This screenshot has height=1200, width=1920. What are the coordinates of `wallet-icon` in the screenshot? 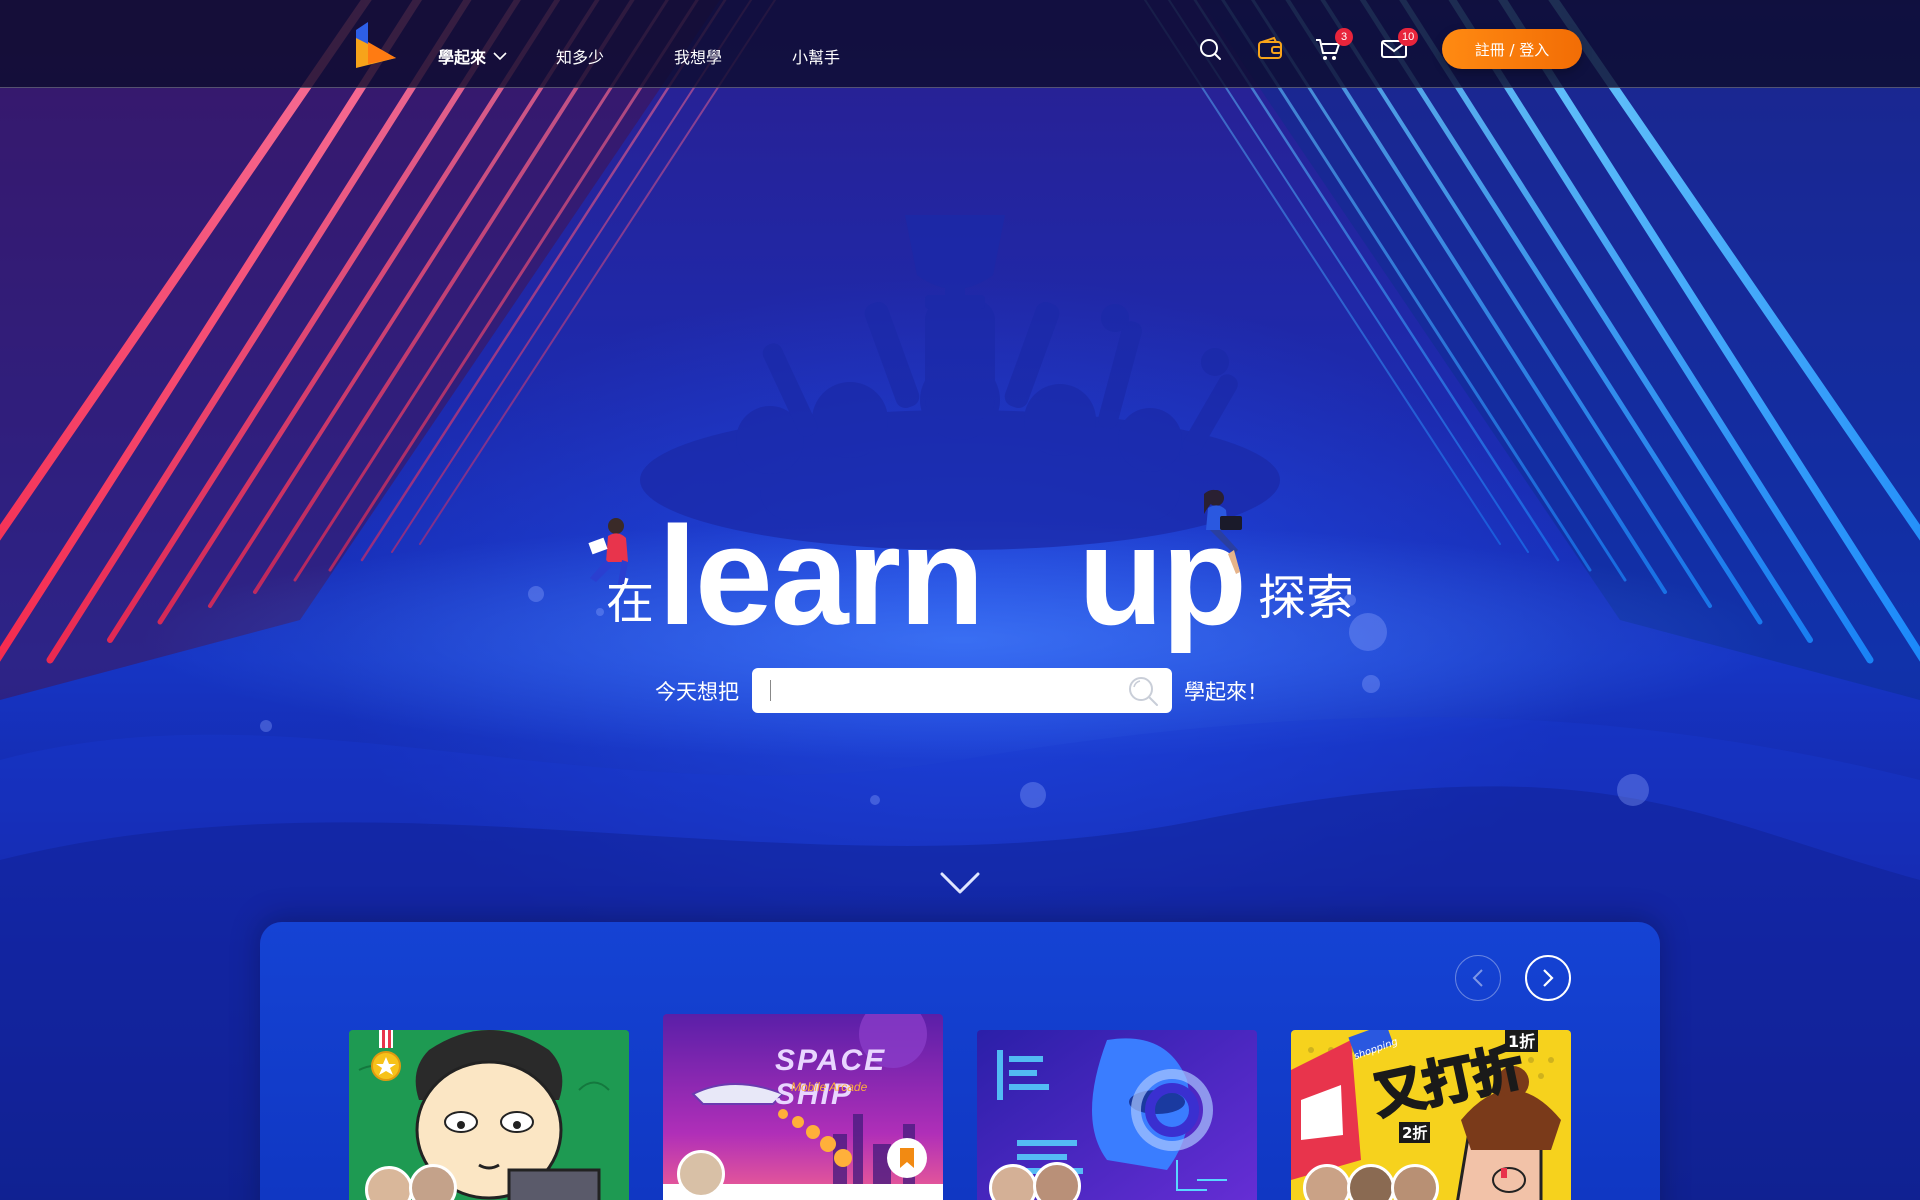 It's located at (1270, 49).